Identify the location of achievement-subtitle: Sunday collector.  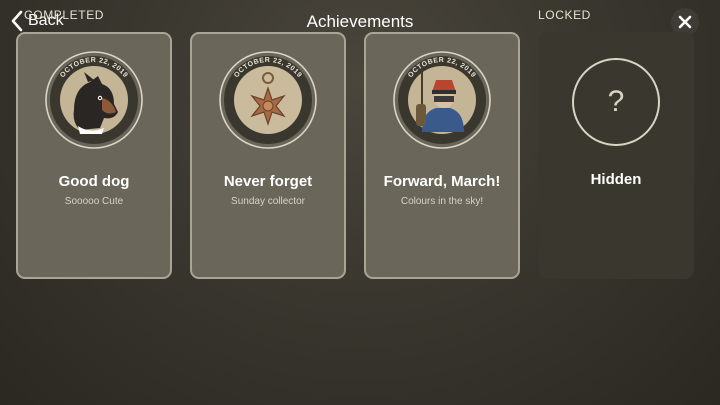
(268, 201).